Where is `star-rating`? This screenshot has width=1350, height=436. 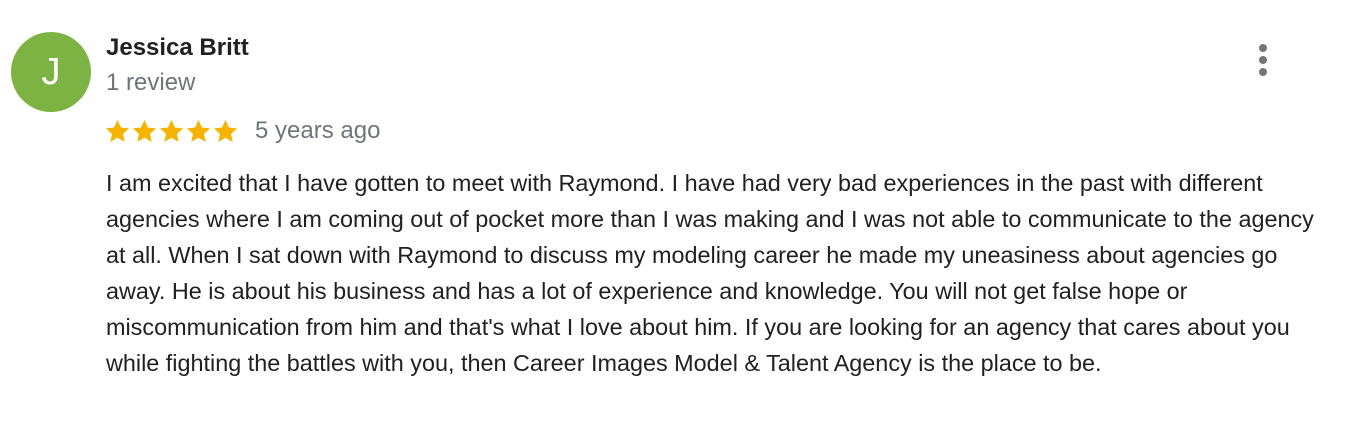
star-rating is located at coordinates (171, 131).